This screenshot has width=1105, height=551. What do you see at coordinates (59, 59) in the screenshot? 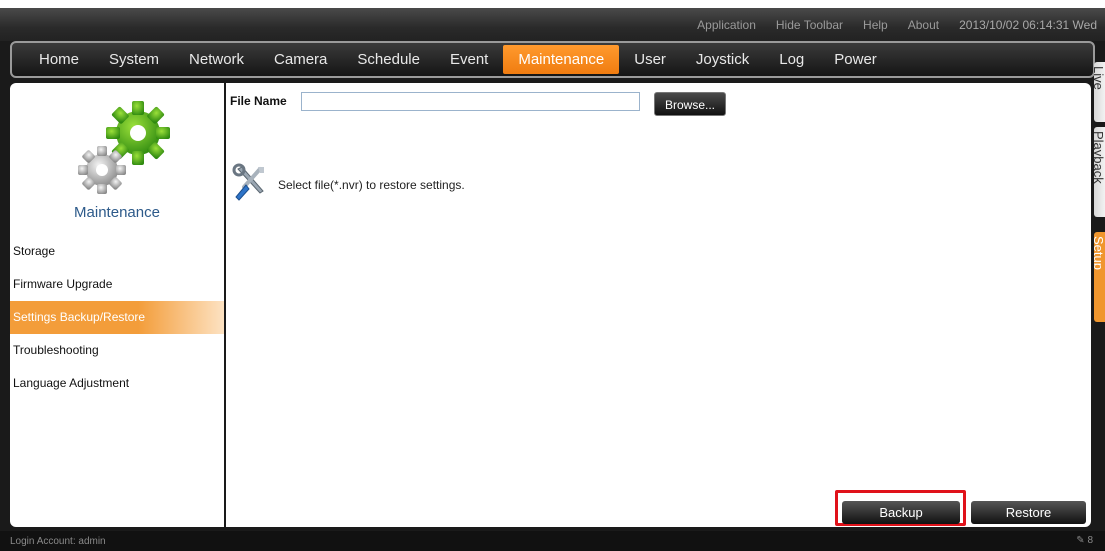
I see `nav-home: Home` at bounding box center [59, 59].